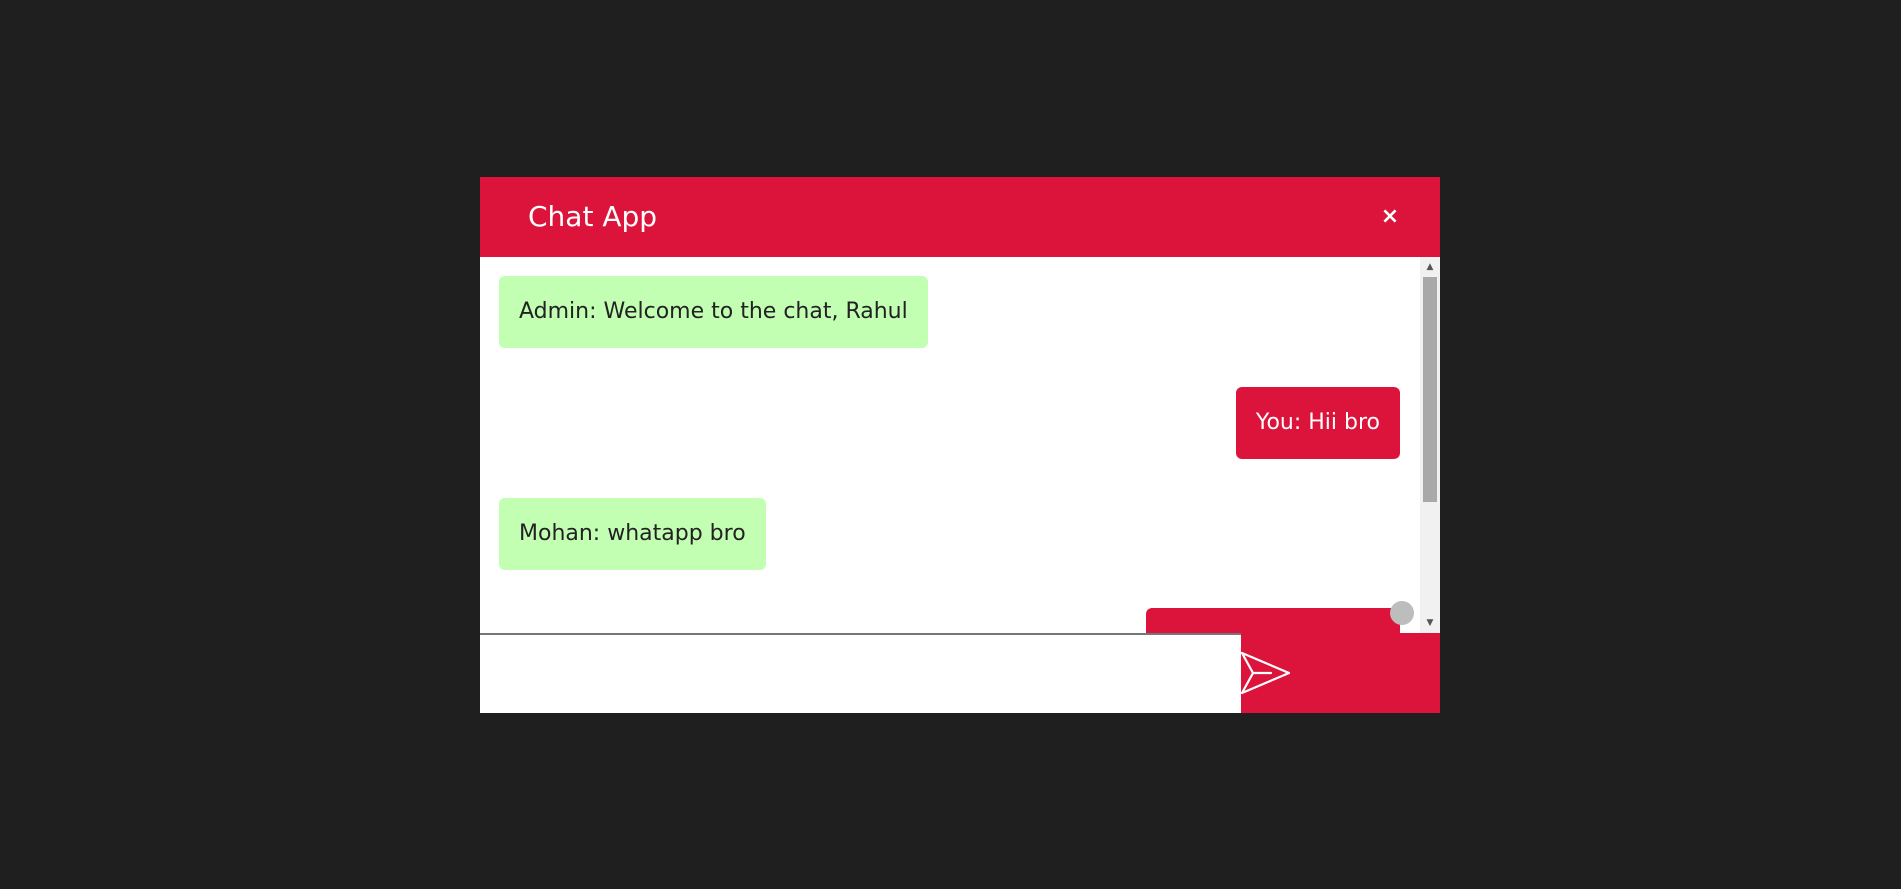  What do you see at coordinates (713, 312) in the screenshot?
I see `message-bubble-admin: Admin: Welcome to the chat, Rahul` at bounding box center [713, 312].